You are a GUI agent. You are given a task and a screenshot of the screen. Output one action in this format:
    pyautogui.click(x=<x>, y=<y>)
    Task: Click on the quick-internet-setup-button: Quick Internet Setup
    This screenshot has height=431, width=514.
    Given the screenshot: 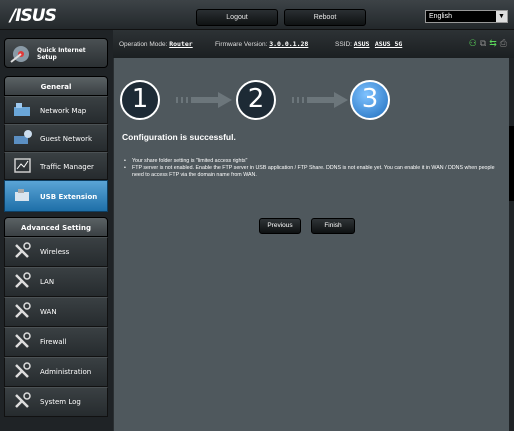 What is the action you would take?
    pyautogui.click(x=56, y=53)
    